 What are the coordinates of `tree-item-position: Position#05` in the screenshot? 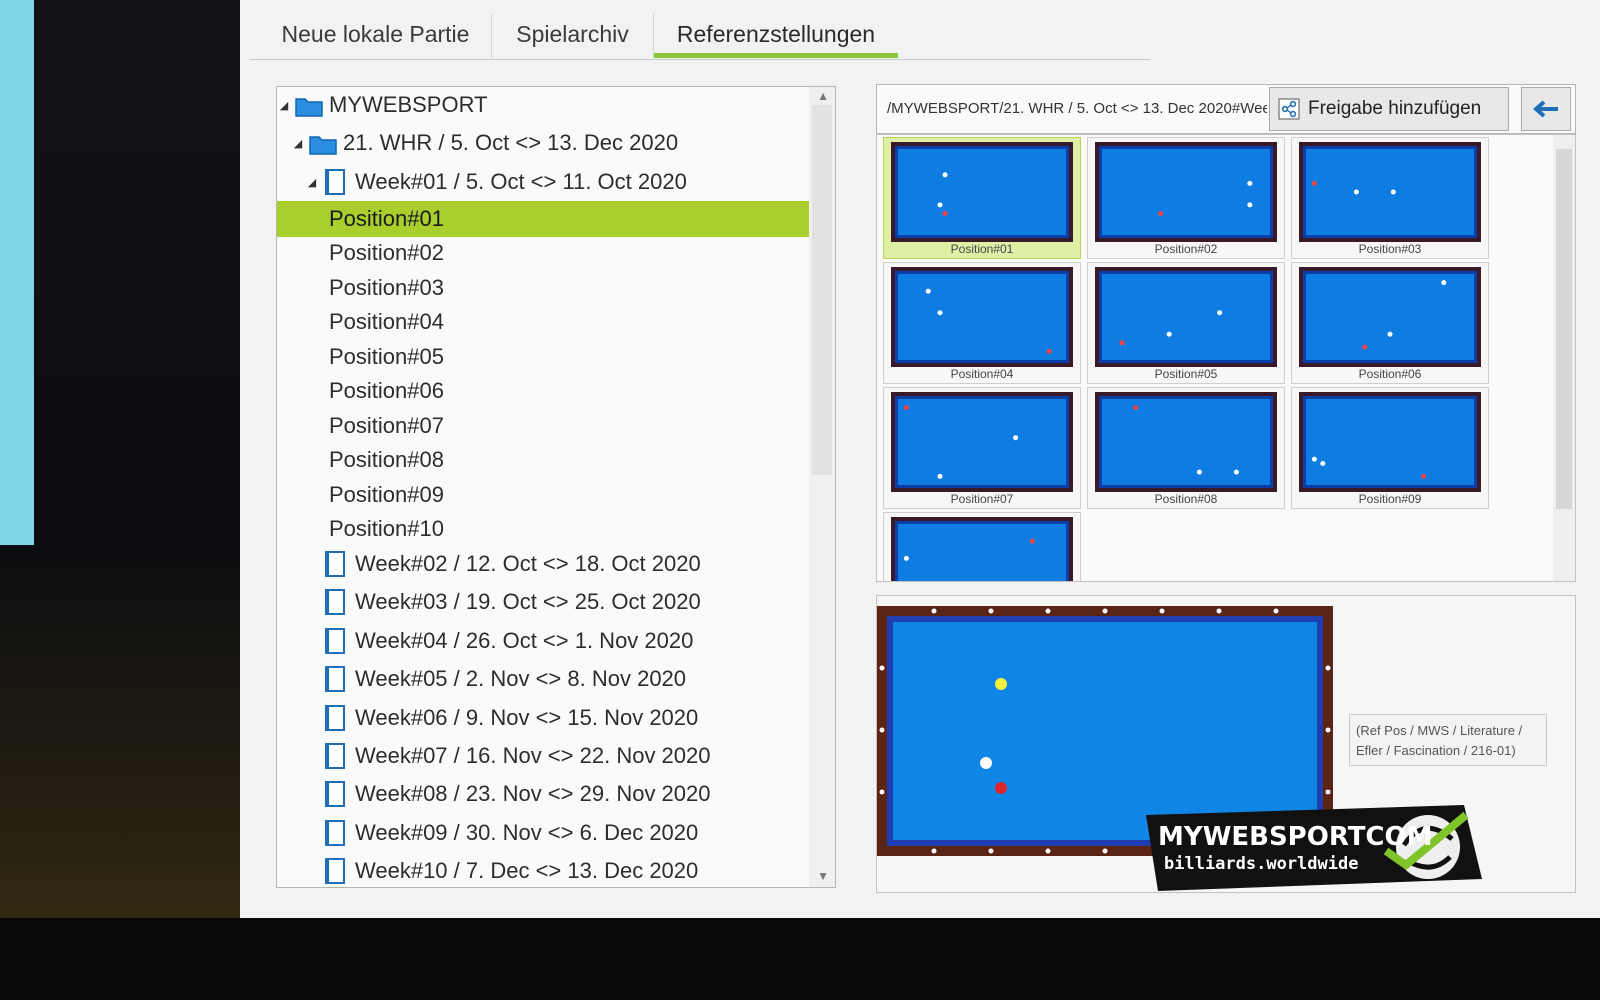 It's located at (537, 357).